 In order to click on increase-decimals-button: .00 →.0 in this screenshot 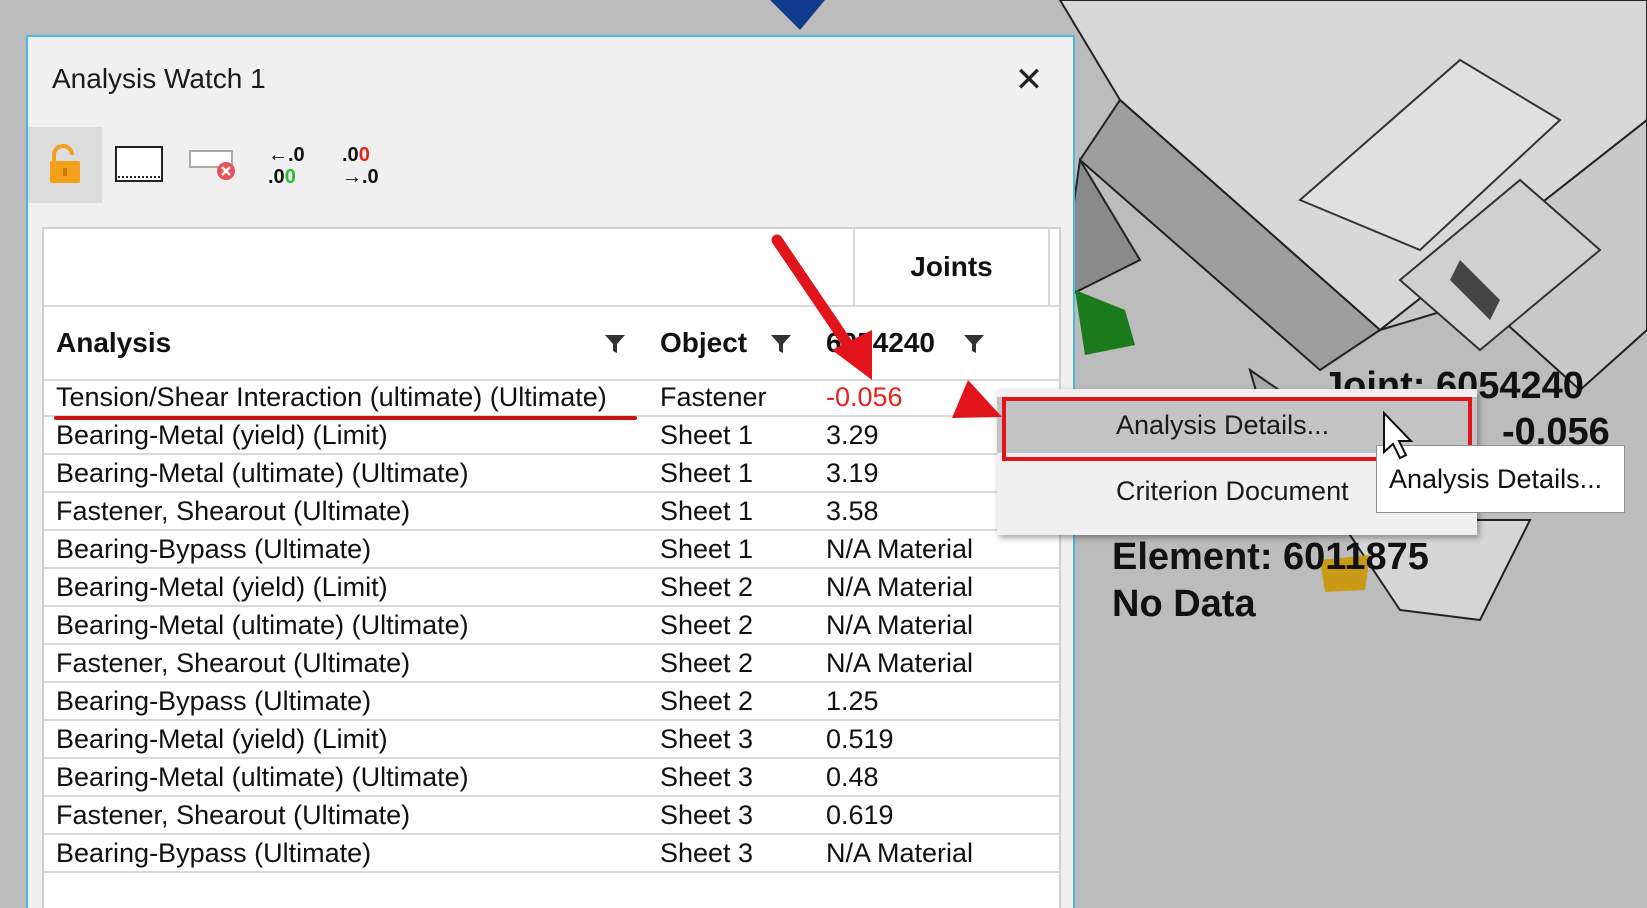, I will do `click(361, 165)`.